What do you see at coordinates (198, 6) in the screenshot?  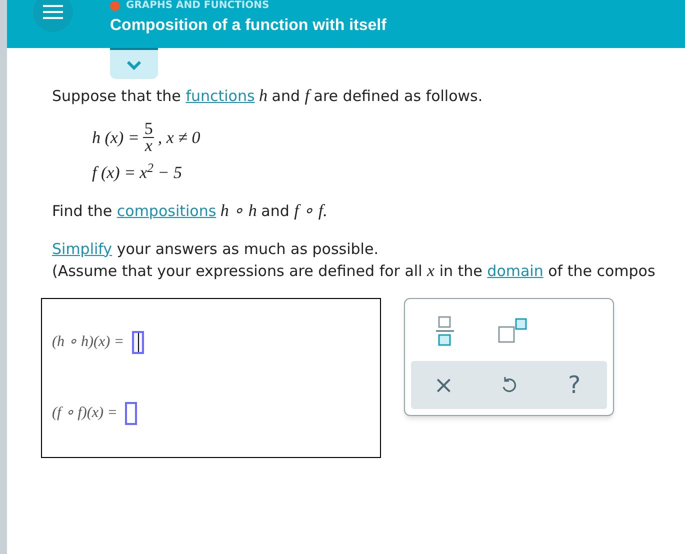 I see `category-label: GRAPHS AND FUNCTIONS` at bounding box center [198, 6].